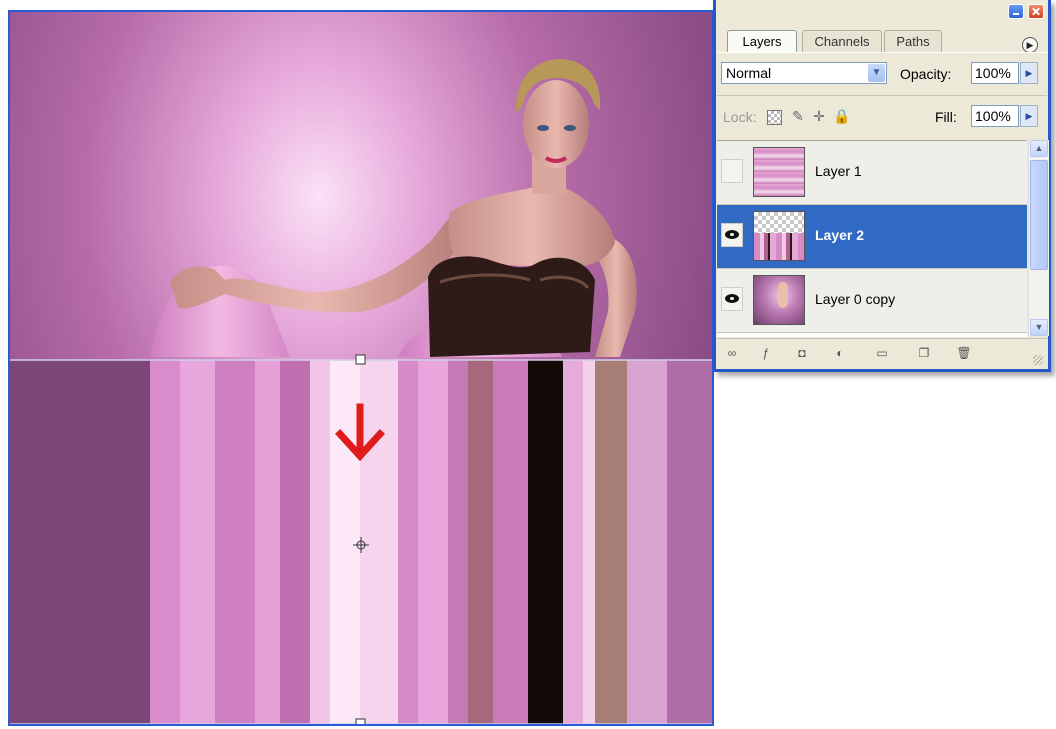 Image resolution: width=1056 pixels, height=729 pixels. What do you see at coordinates (802, 353) in the screenshot?
I see `layer-mask-icon: ◘` at bounding box center [802, 353].